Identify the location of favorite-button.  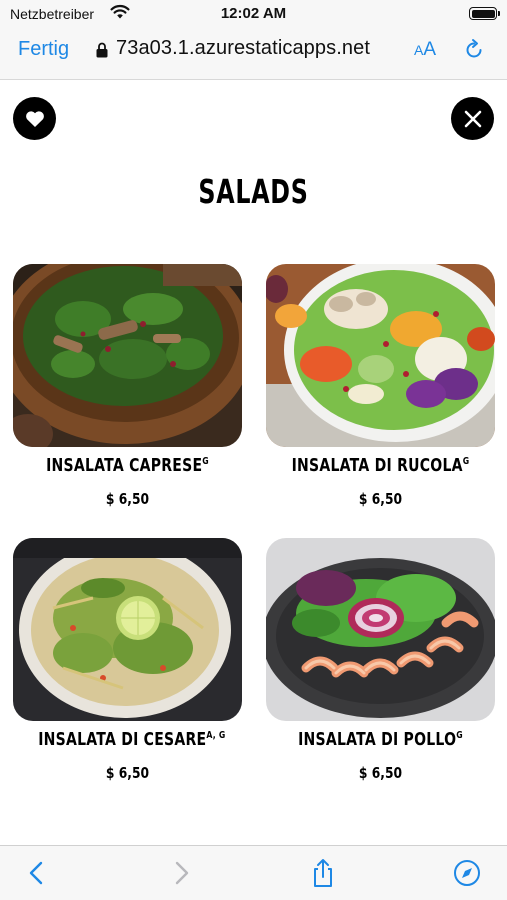
(34, 118).